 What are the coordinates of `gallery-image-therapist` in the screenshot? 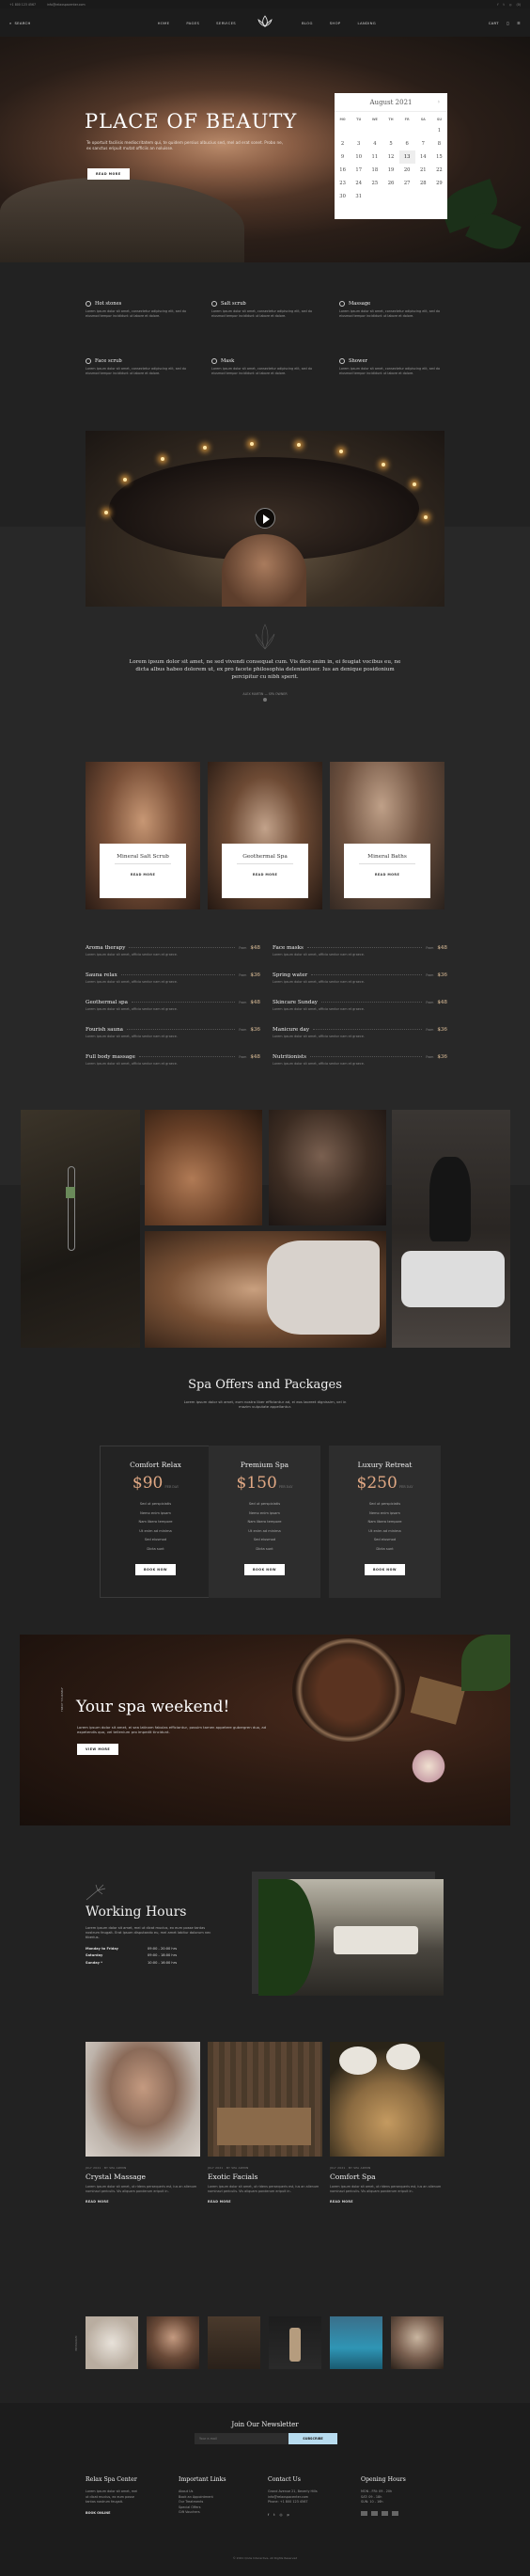 It's located at (451, 1229).